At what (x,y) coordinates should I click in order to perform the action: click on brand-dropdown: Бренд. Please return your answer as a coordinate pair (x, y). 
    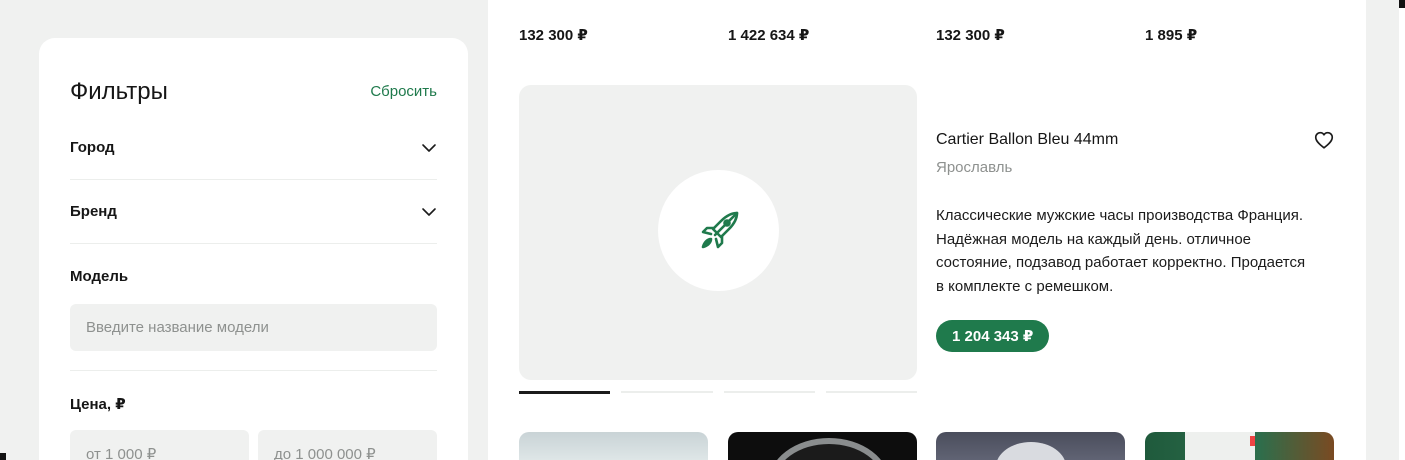
    Looking at the image, I should click on (253, 212).